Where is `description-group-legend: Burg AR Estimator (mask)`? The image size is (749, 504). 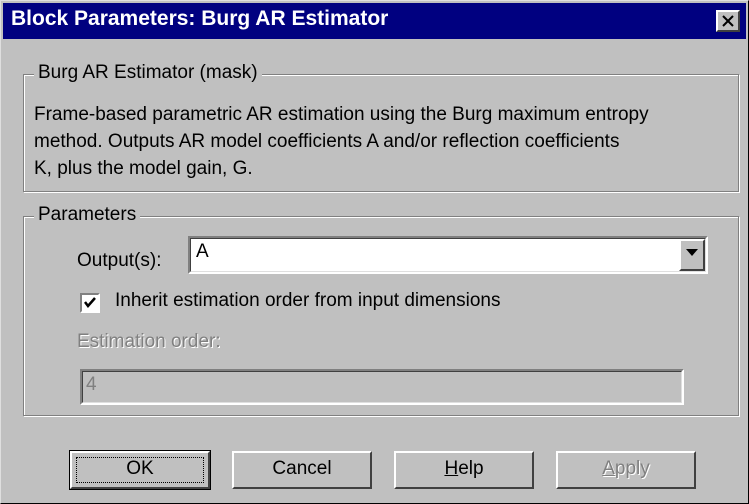
description-group-legend: Burg AR Estimator (mask) is located at coordinates (148, 73).